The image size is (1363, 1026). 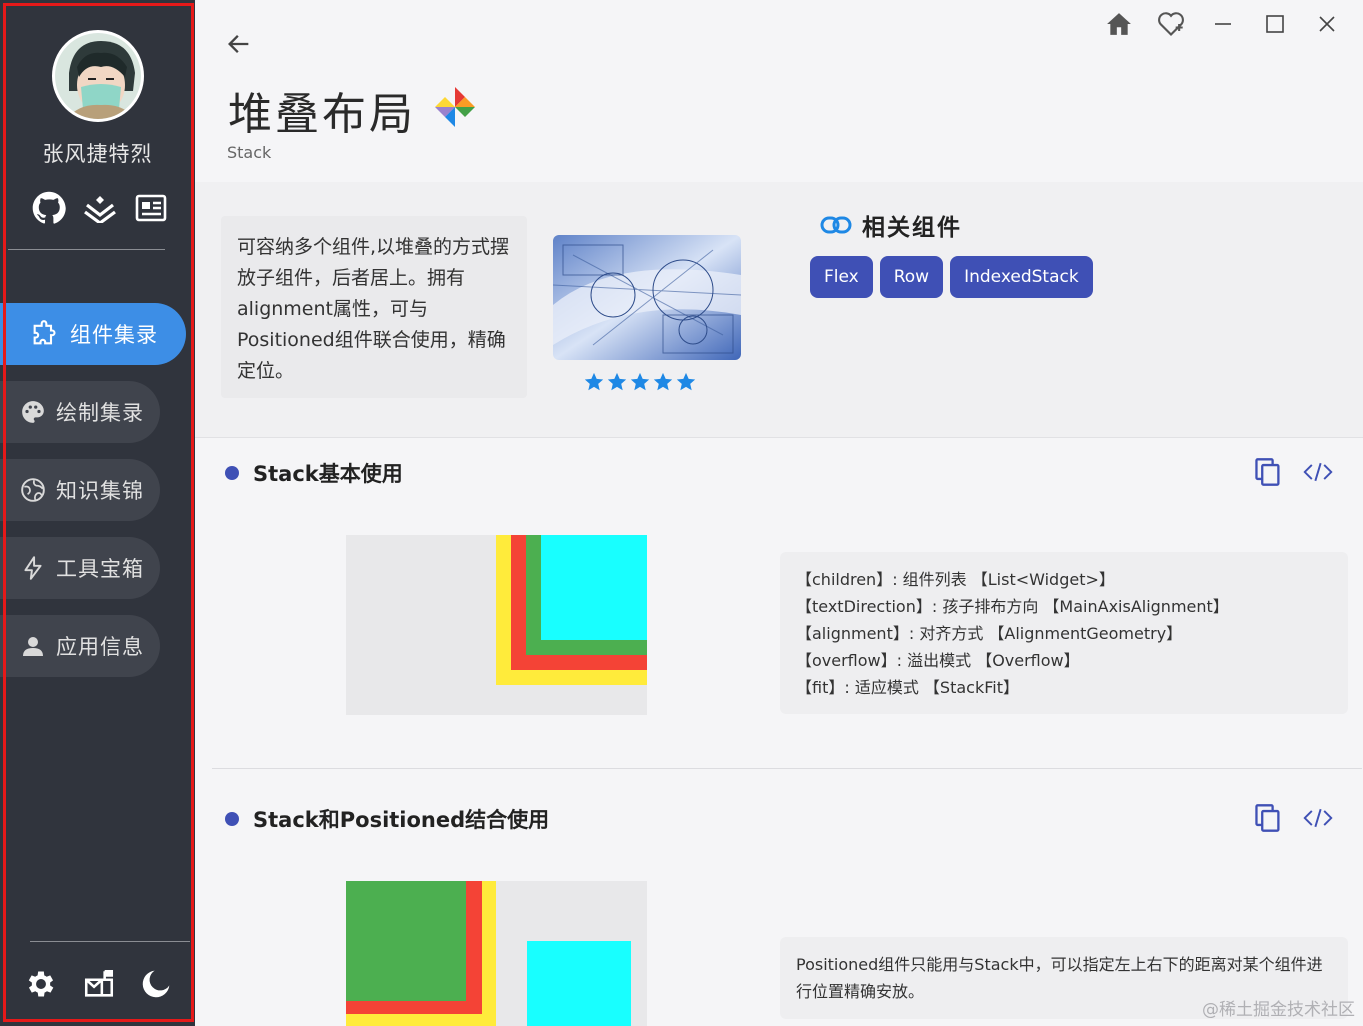 What do you see at coordinates (837, 225) in the screenshot?
I see `link-icon` at bounding box center [837, 225].